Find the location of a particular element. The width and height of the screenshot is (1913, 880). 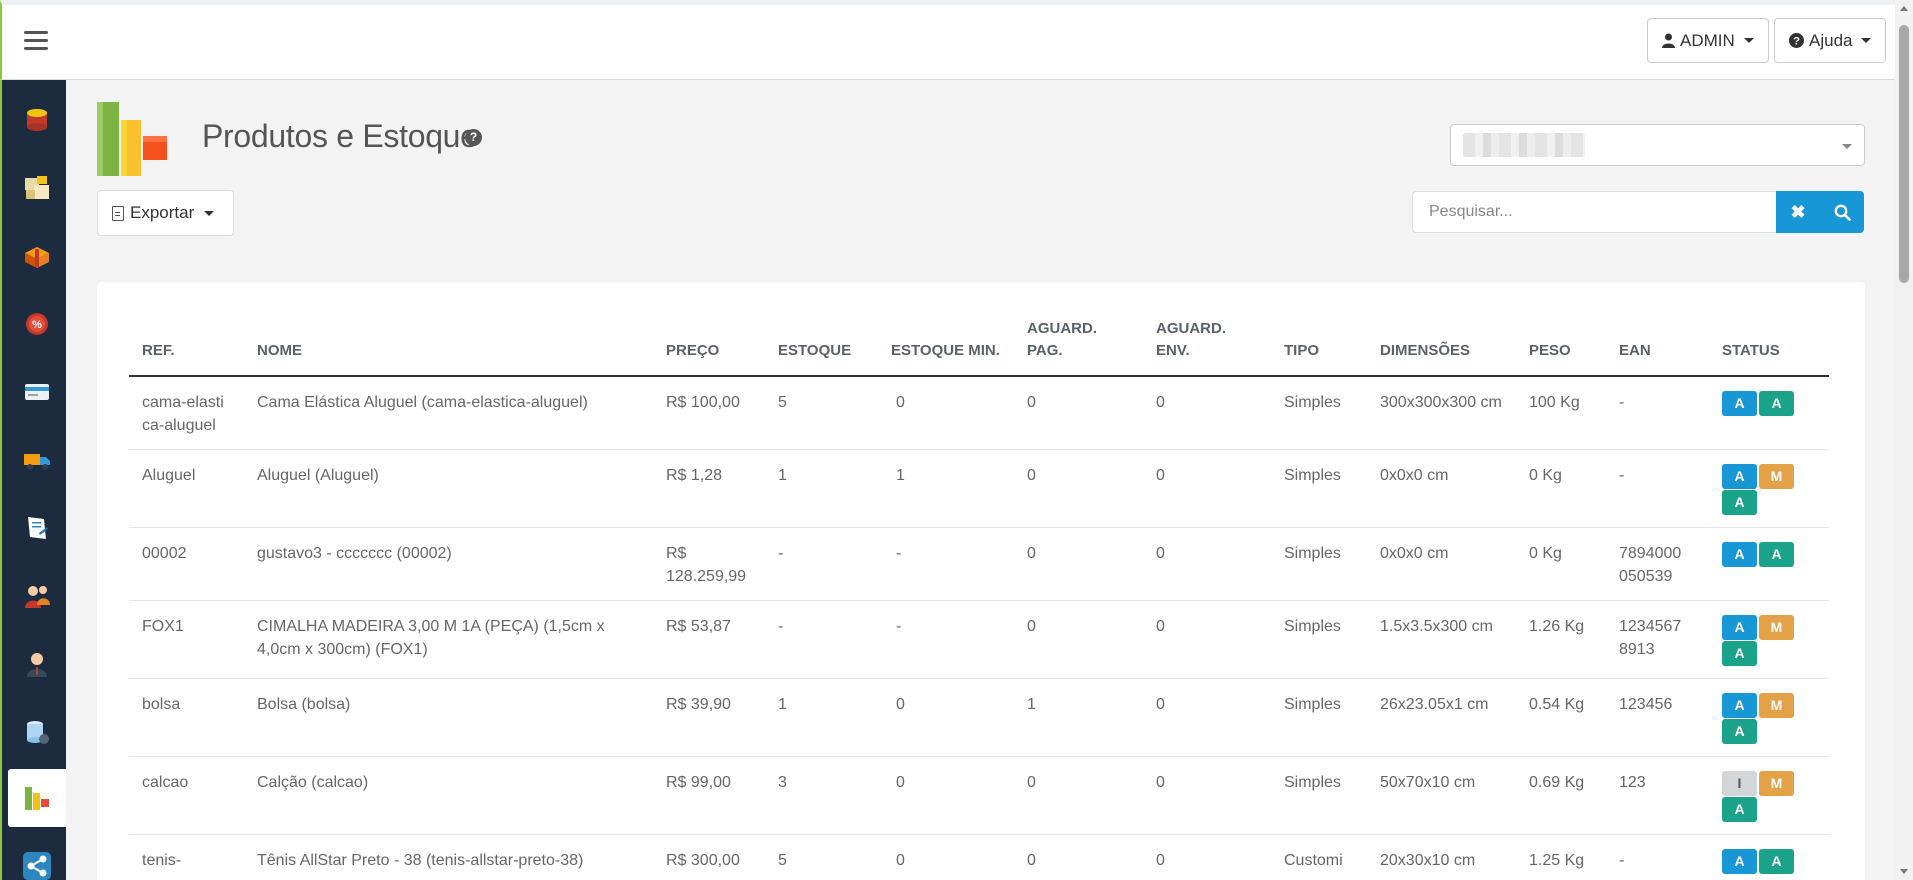

user-menu-button: ADMIN is located at coordinates (1708, 40).